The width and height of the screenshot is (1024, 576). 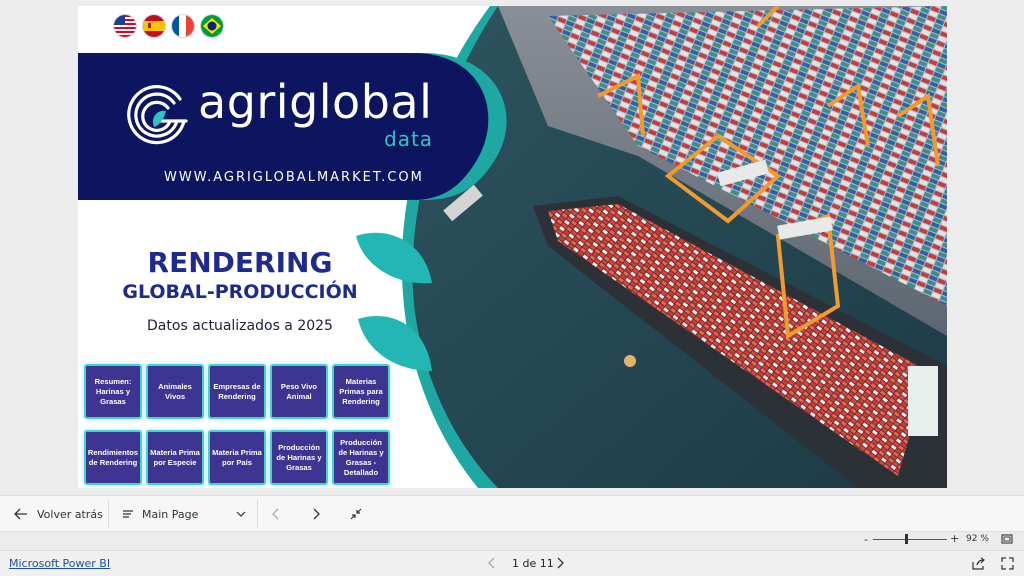 I want to click on zoom-controls: - + 92 %, so click(x=512, y=539).